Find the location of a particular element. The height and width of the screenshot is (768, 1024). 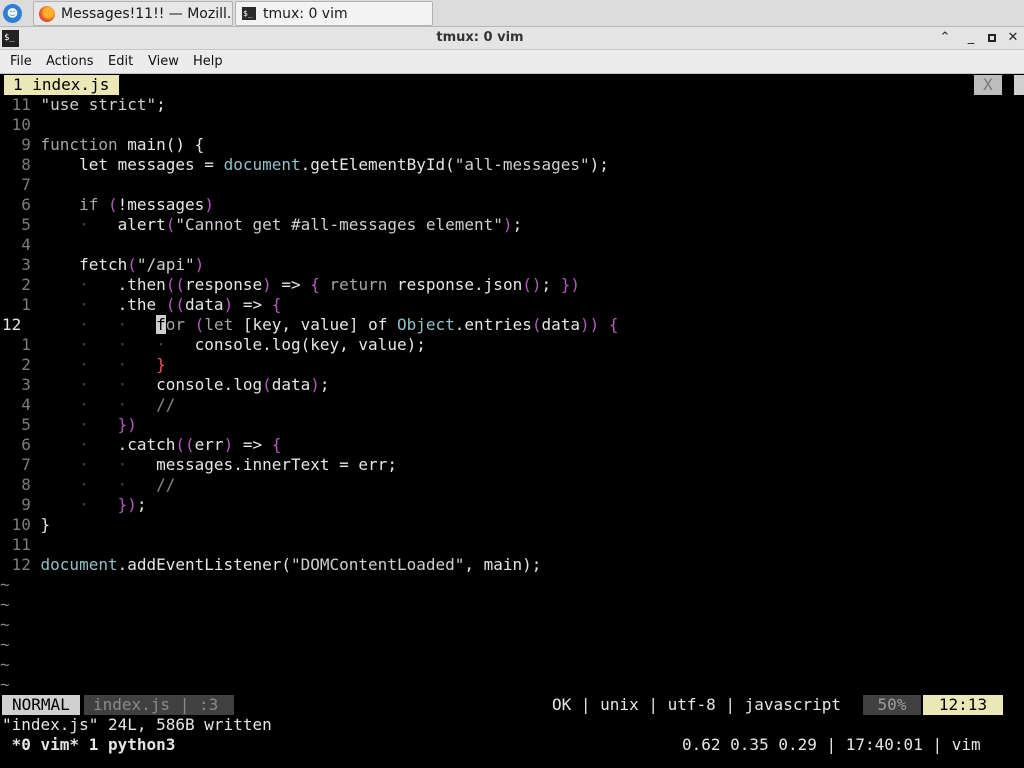

code-token: .catch is located at coordinates (146, 444).